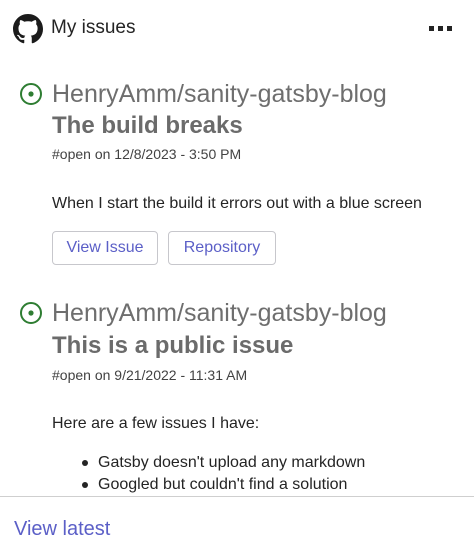  Describe the element at coordinates (222, 248) in the screenshot. I see `repository-button: Repository` at that location.